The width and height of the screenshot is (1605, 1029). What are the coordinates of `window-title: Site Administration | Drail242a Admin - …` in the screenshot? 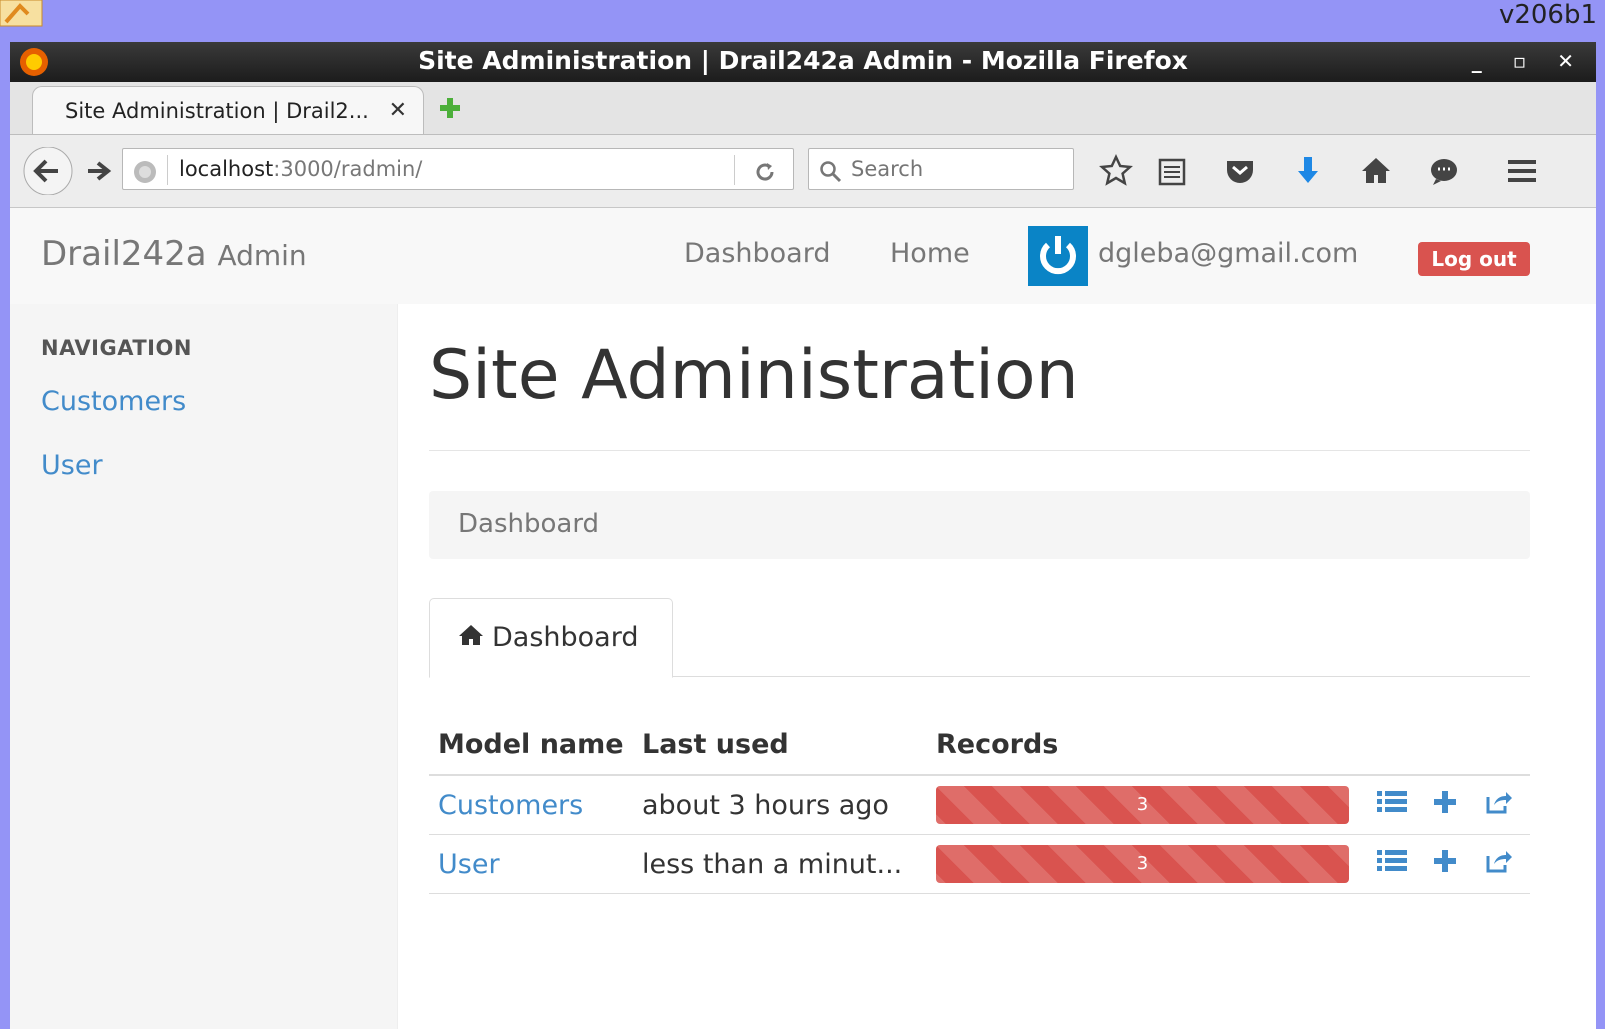 It's located at (803, 60).